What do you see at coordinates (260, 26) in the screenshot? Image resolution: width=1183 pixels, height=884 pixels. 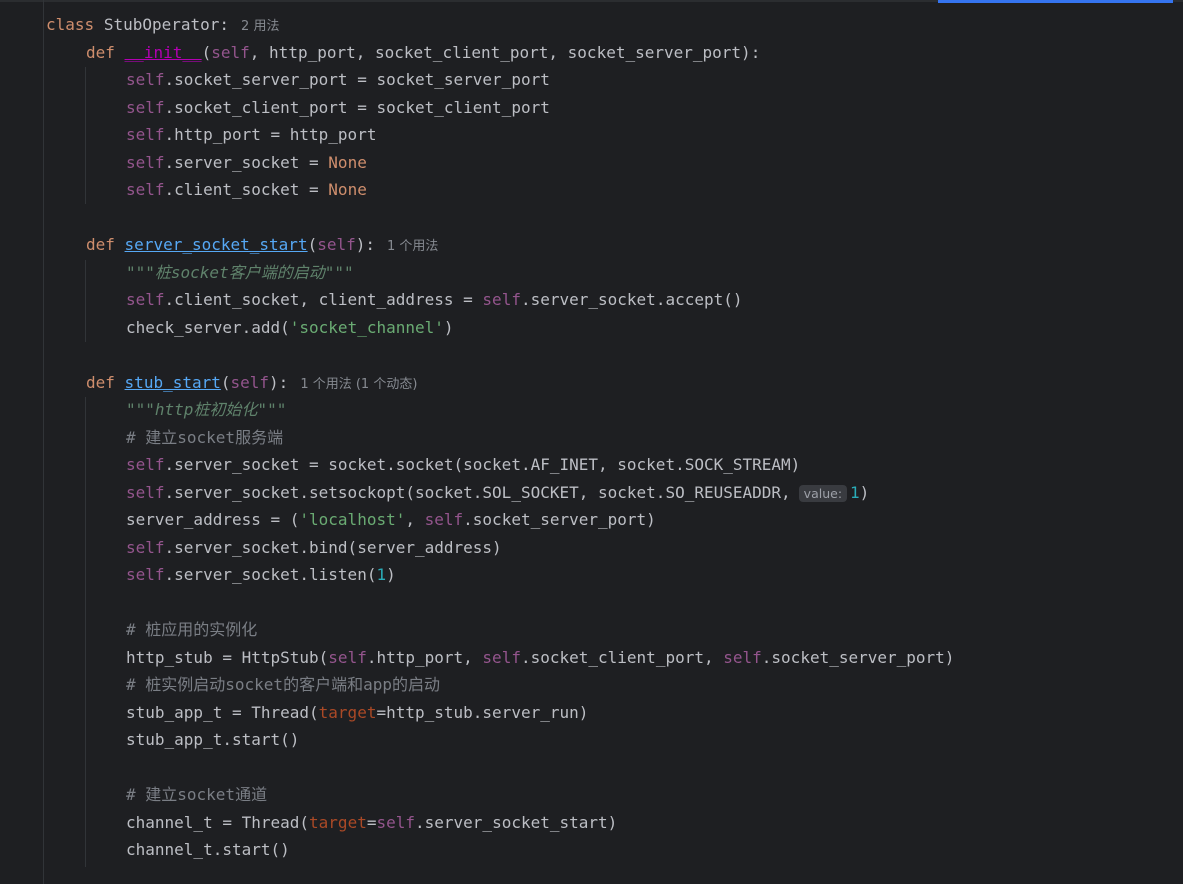 I see `usage-hint: 2 用法` at bounding box center [260, 26].